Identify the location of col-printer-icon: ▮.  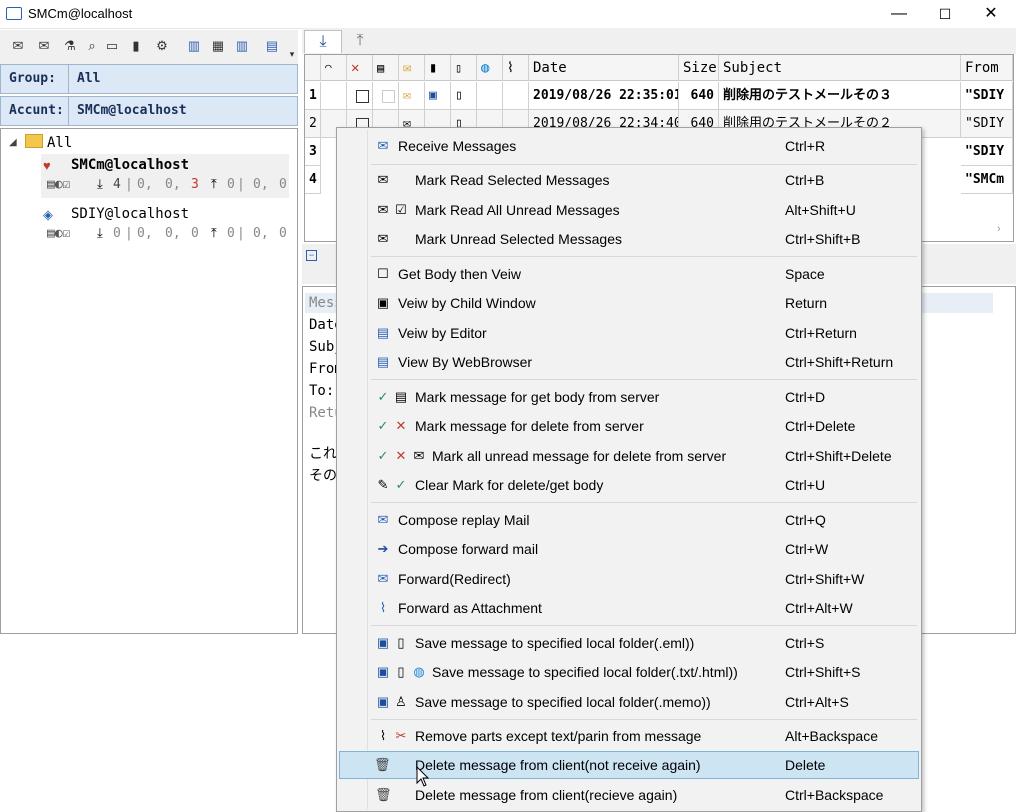
(438, 68).